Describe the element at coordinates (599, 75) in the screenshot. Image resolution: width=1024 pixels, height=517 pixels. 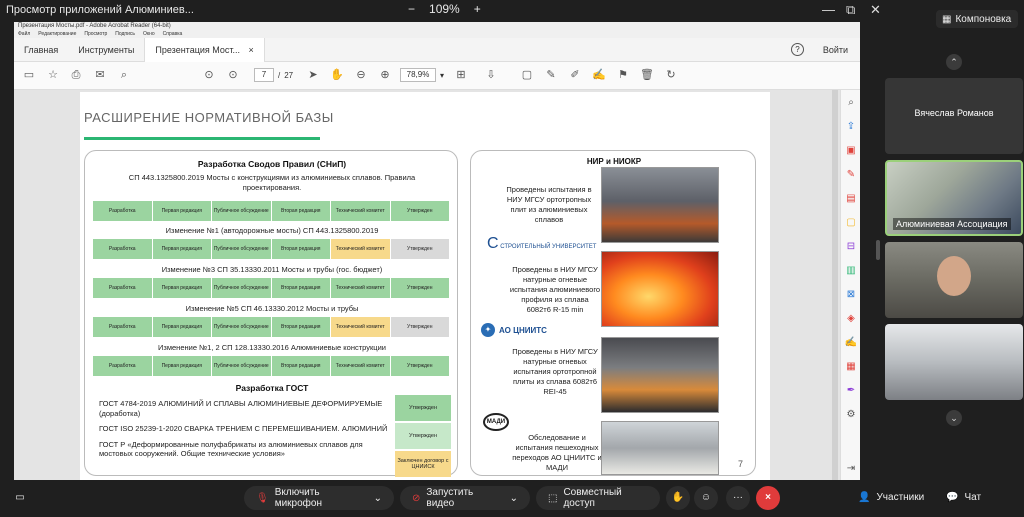
I see `fill-sign-icon: ✍` at that location.